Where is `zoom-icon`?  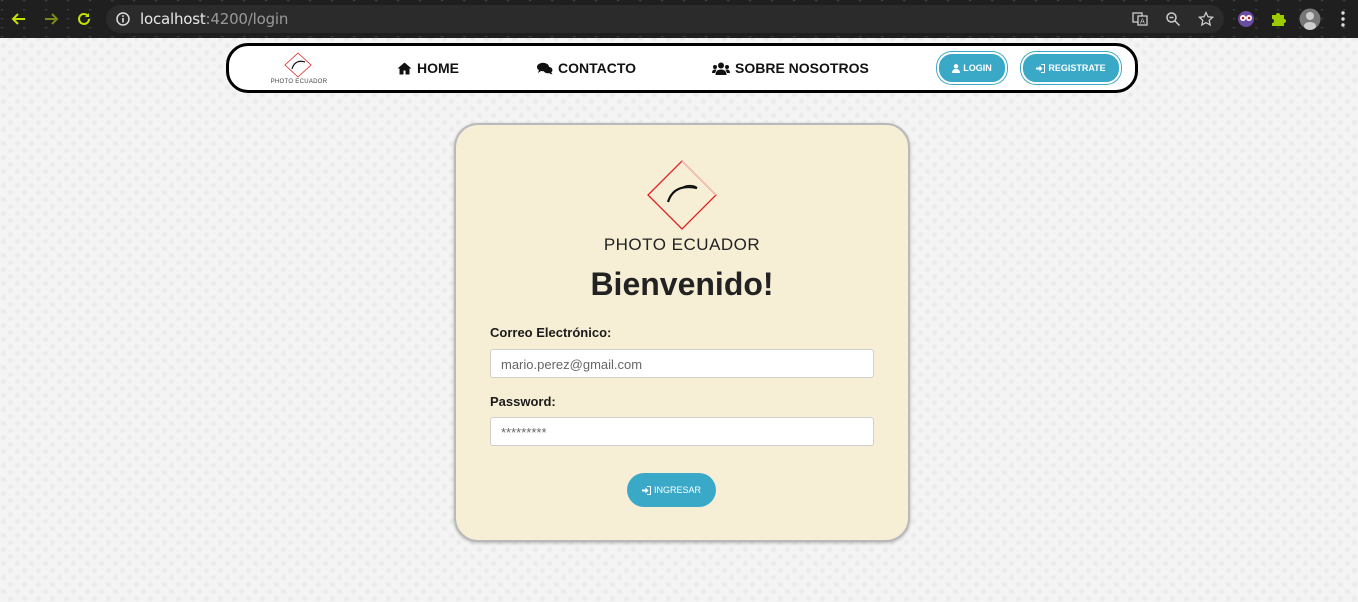 zoom-icon is located at coordinates (1173, 19).